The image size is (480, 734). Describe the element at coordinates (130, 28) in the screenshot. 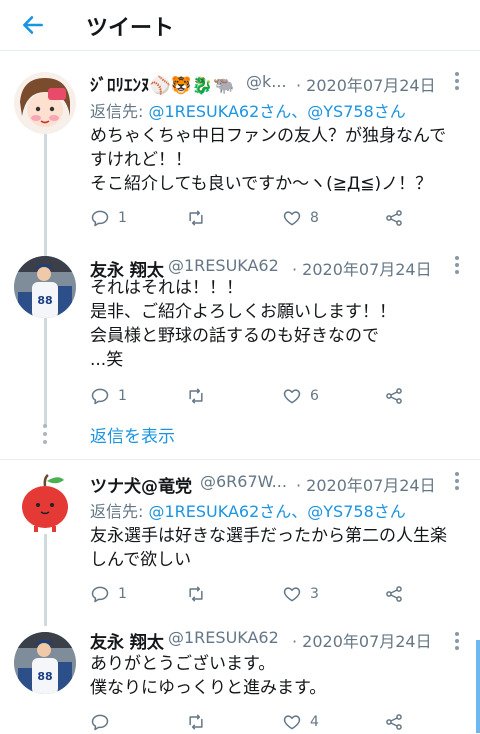

I see `page-title: ツイート` at that location.